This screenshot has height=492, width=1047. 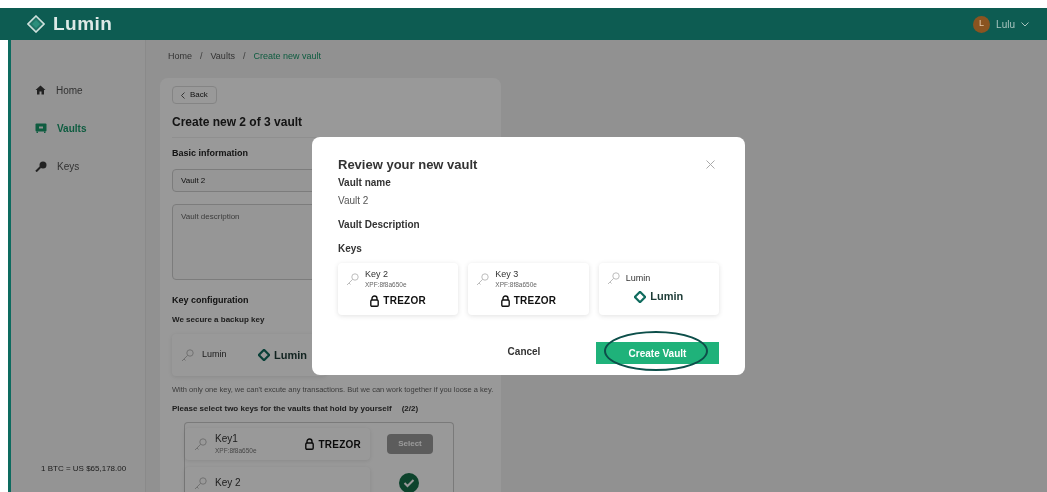 I want to click on section-heading: Key configuration, so click(x=210, y=300).